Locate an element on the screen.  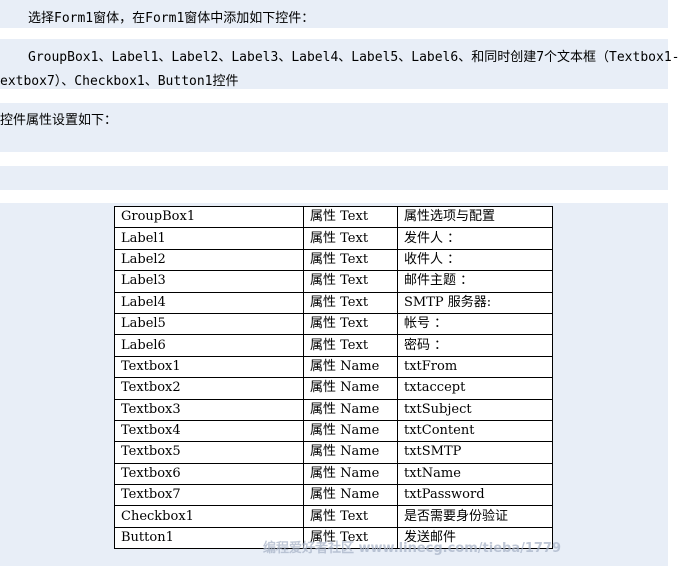
control-name-cell: Textbox7 is located at coordinates (209, 495).